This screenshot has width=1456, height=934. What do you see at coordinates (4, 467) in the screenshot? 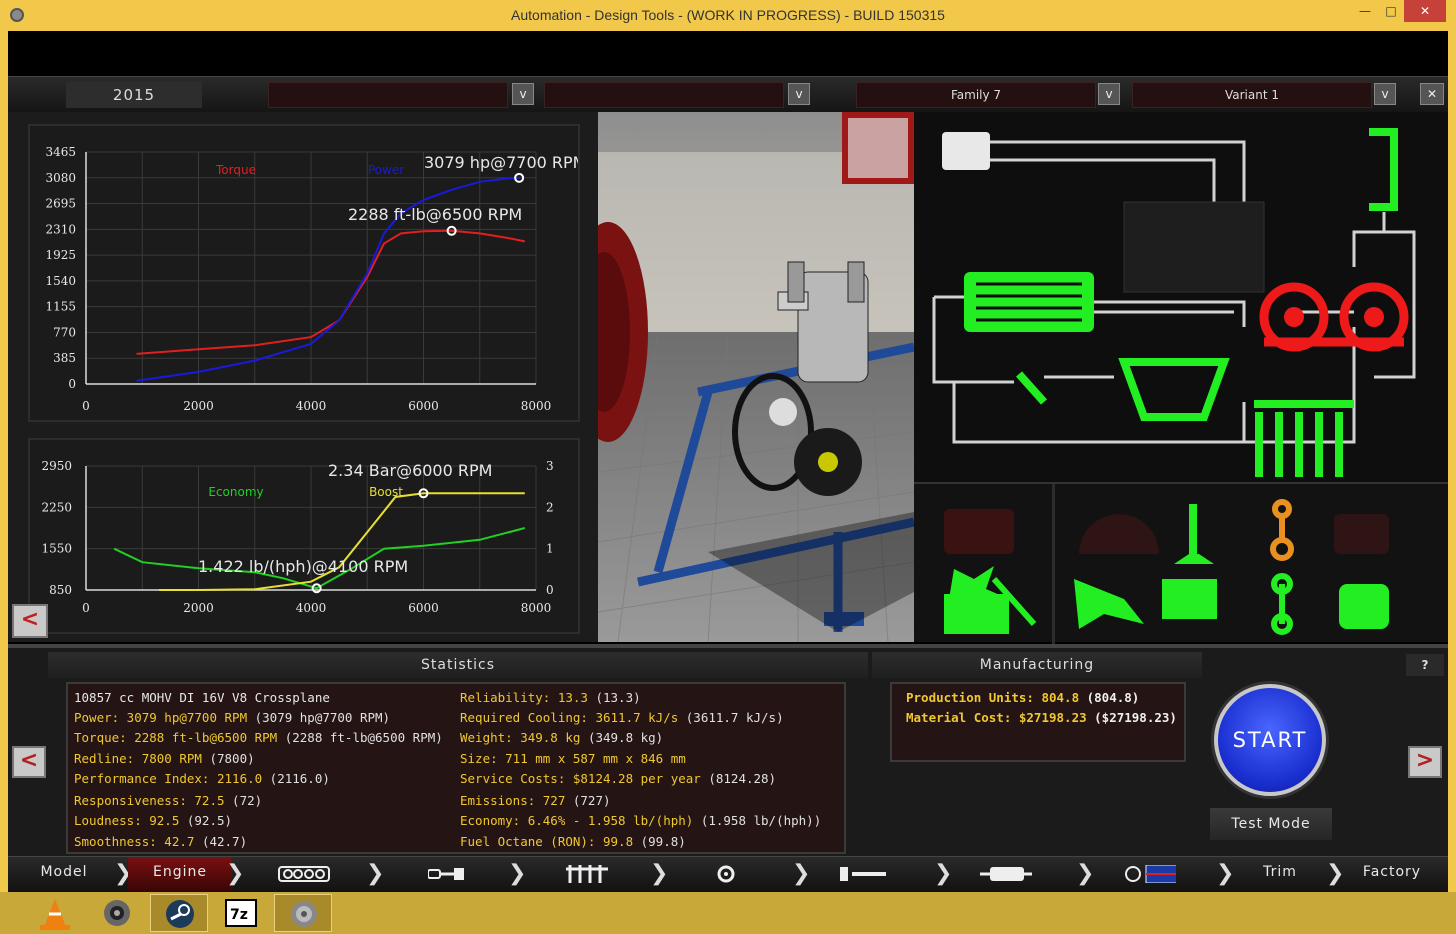
I see `window-frame-left` at bounding box center [4, 467].